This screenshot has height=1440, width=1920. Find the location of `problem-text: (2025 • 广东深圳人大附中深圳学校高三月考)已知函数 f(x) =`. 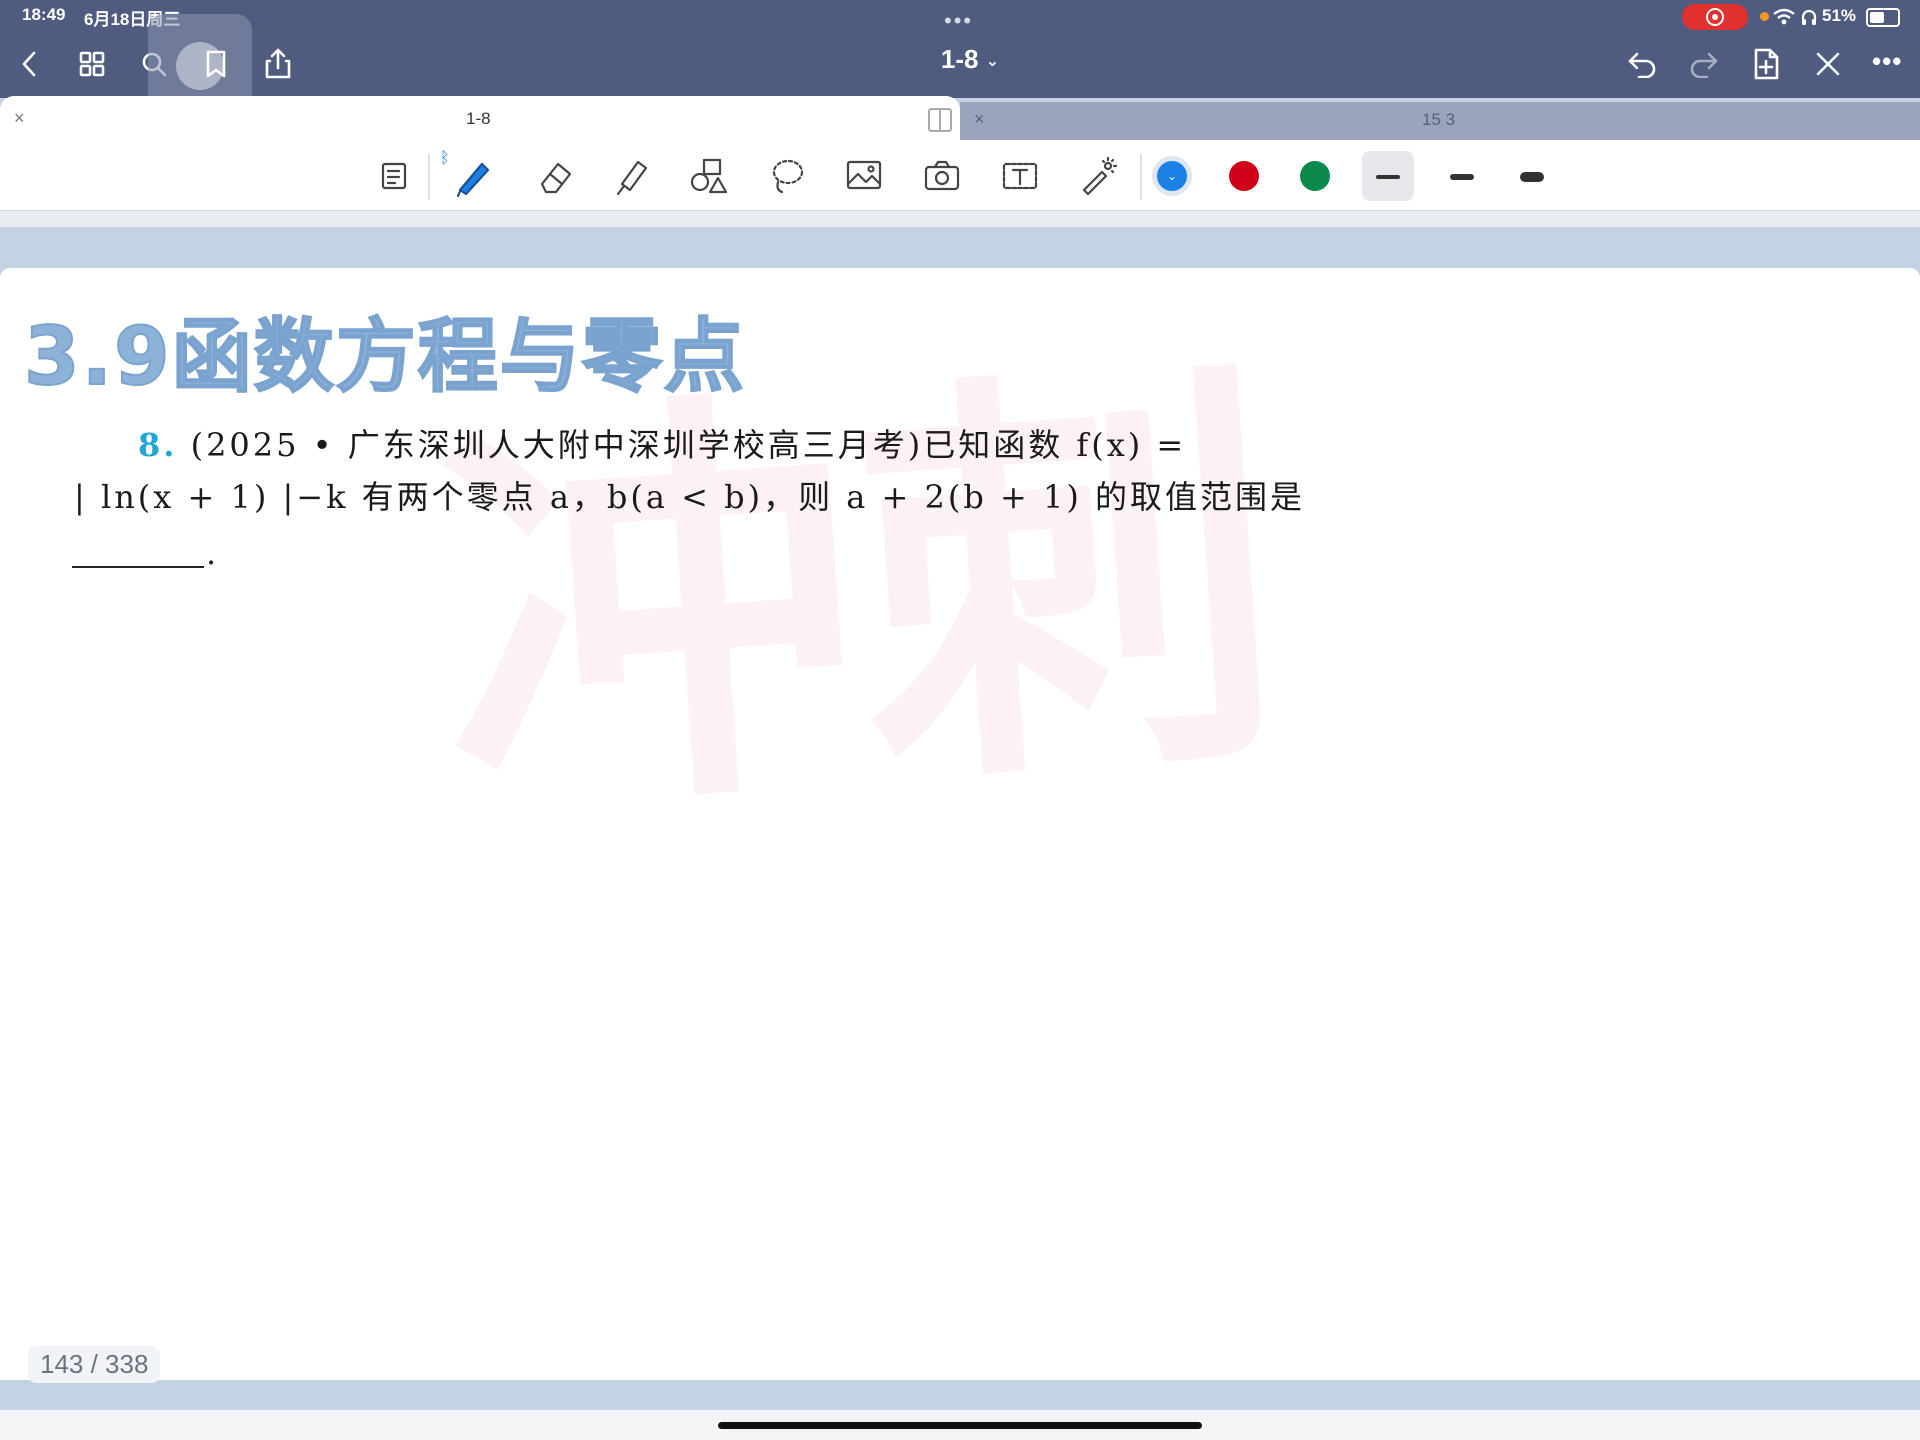

problem-text: (2025 • 广东深圳人大附中深圳学校高三月考)已知函数 f(x) = is located at coordinates (688, 445).